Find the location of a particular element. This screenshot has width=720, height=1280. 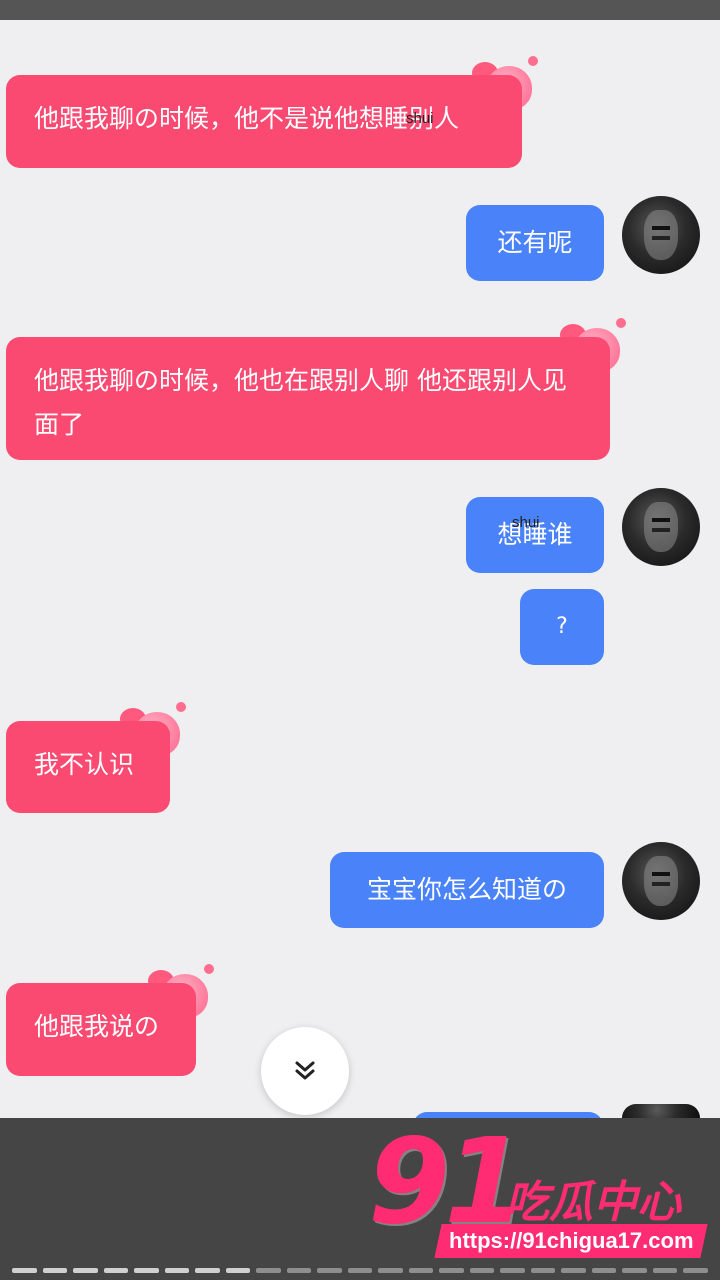

story-progress-bar is located at coordinates (360, 1270).